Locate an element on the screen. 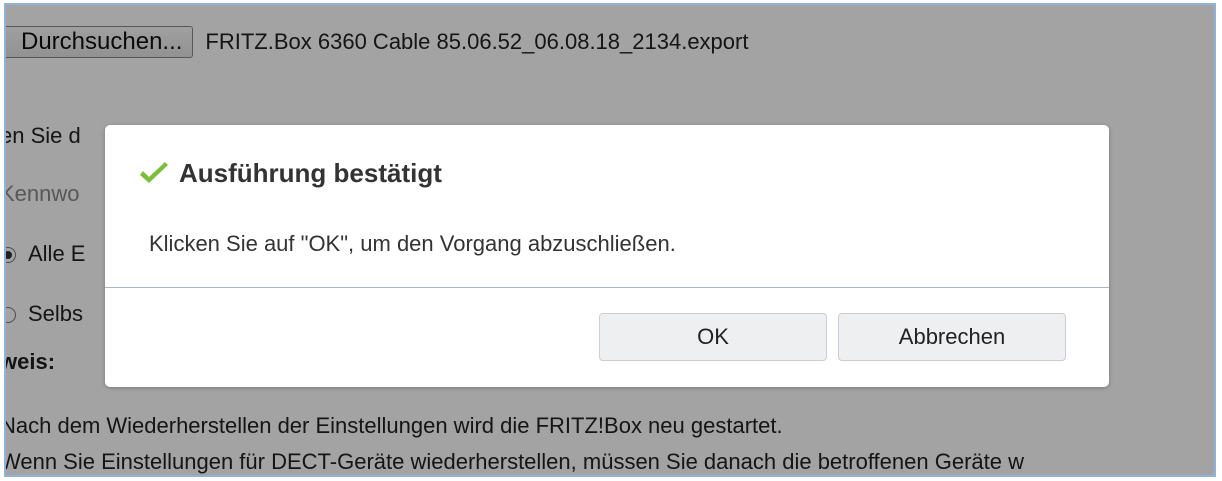  dialog-header: Ausführung bestätigt is located at coordinates (289, 173).